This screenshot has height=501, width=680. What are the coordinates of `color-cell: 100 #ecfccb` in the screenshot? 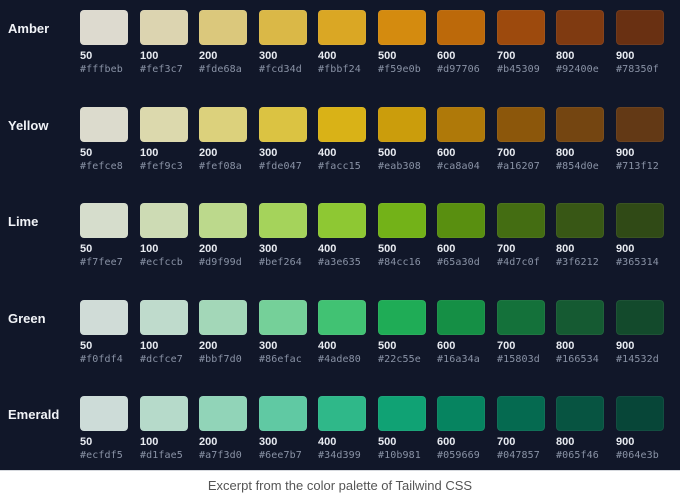 It's located at (165, 236).